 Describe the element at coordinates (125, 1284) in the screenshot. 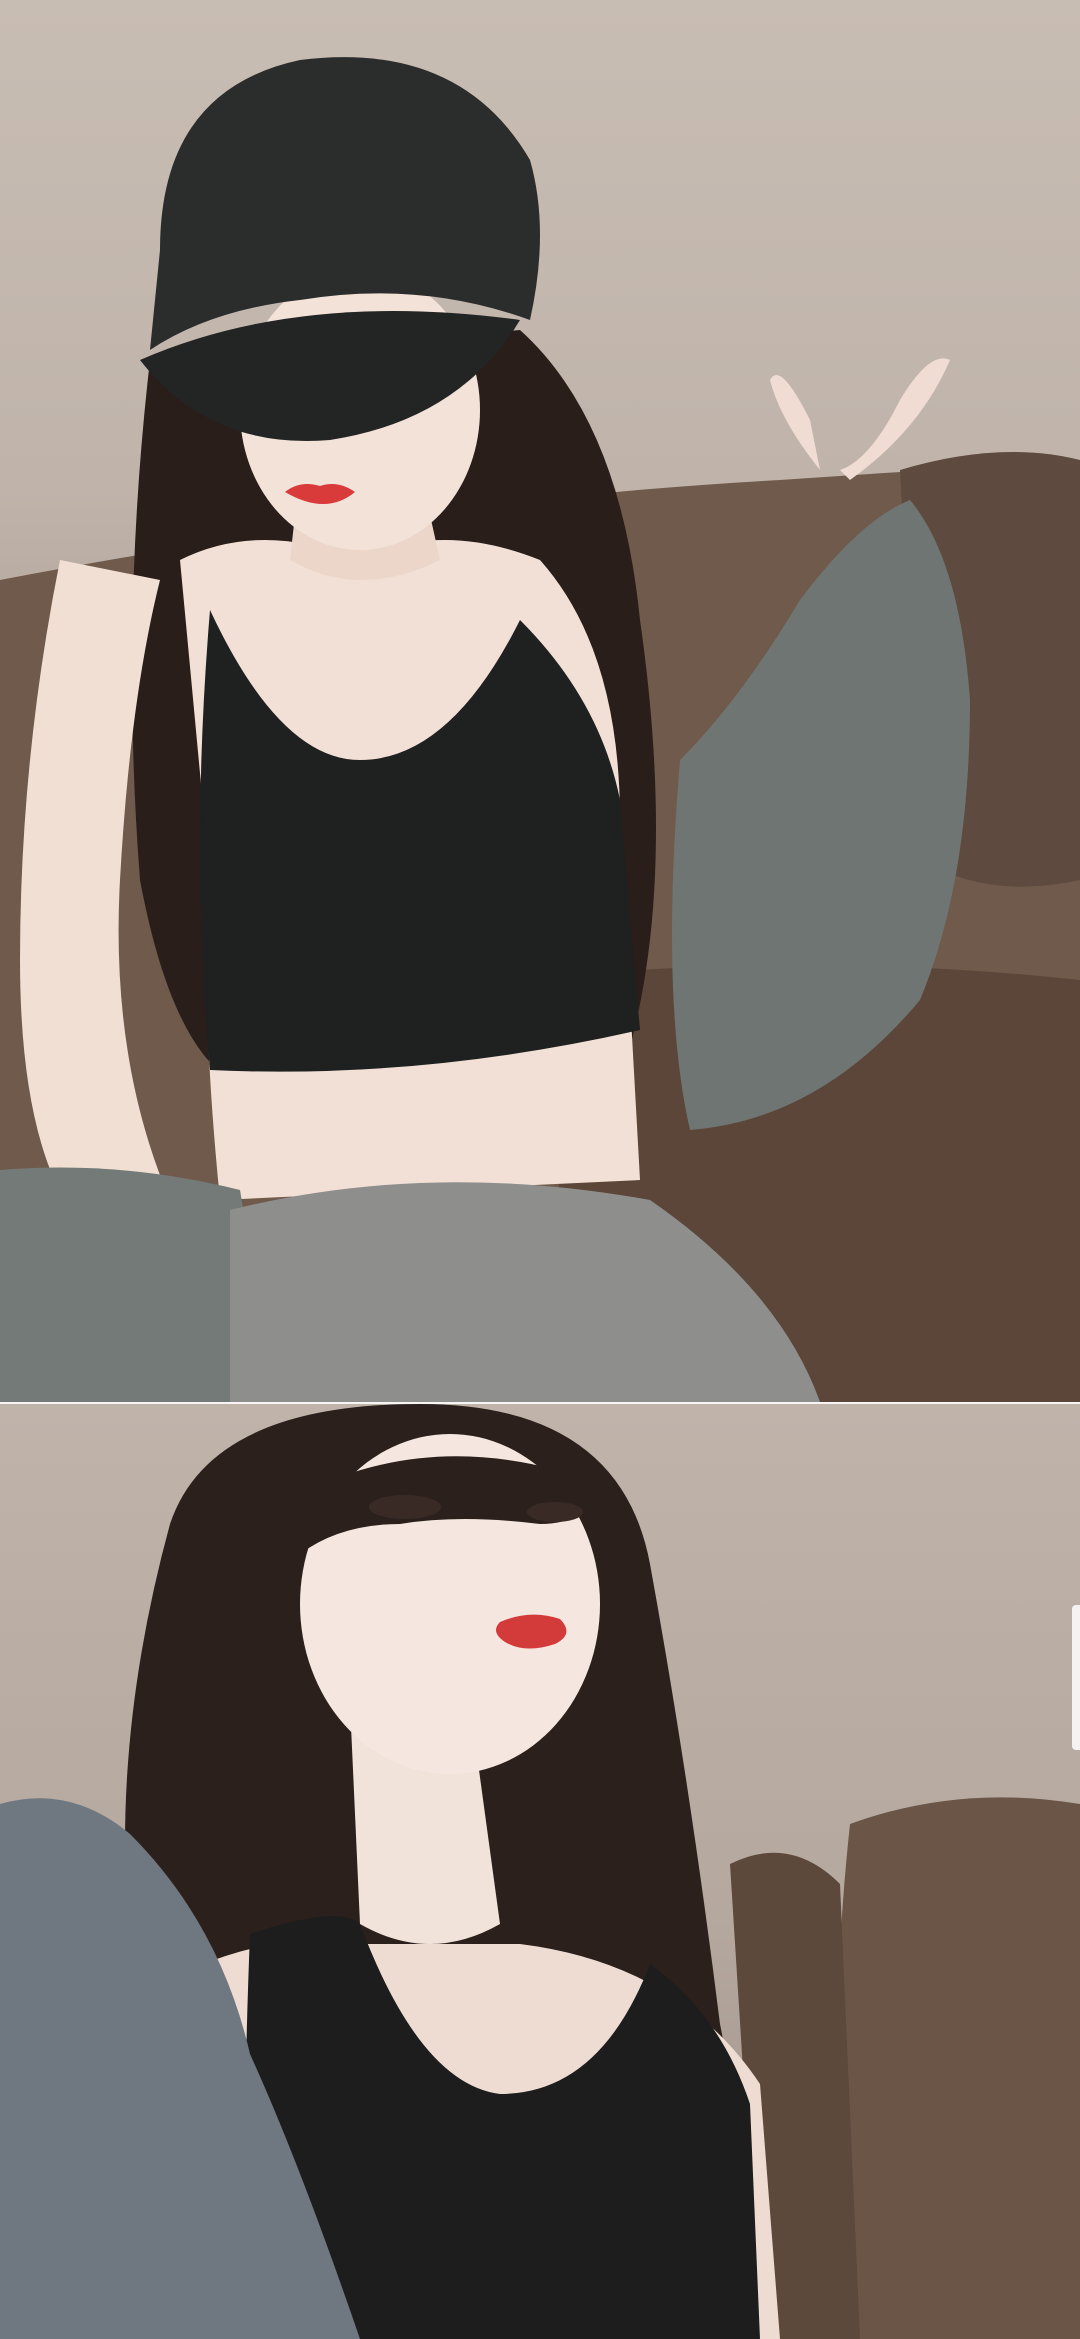

I see `sweater-left` at that location.